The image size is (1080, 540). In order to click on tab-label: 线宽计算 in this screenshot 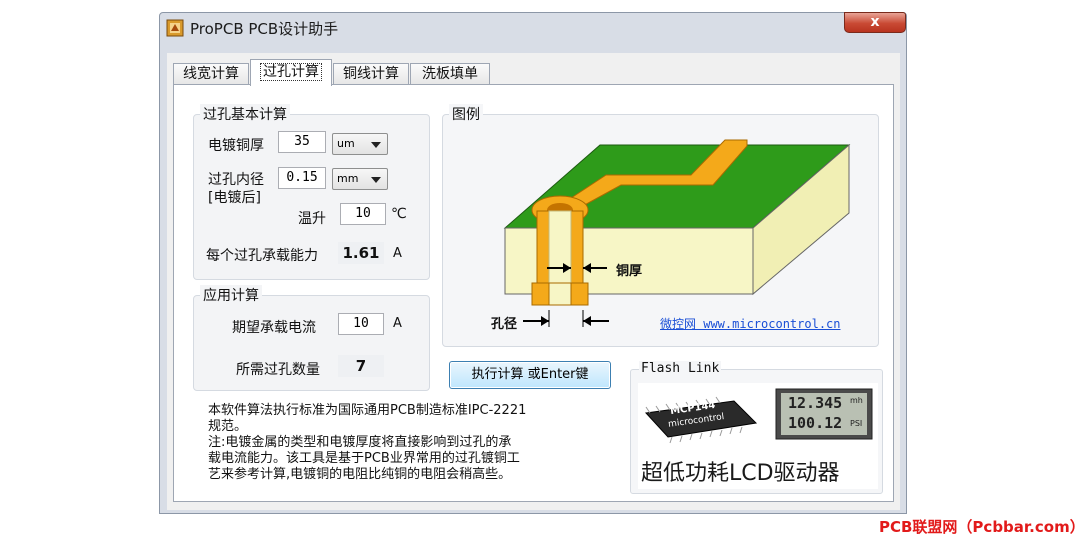, I will do `click(211, 74)`.